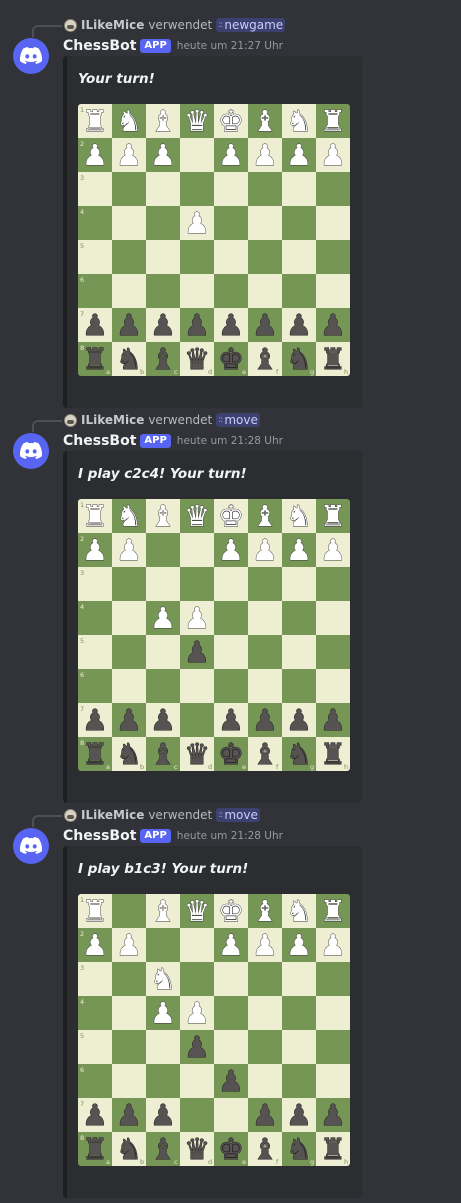  I want to click on discord-logo-icon, so click(31, 845).